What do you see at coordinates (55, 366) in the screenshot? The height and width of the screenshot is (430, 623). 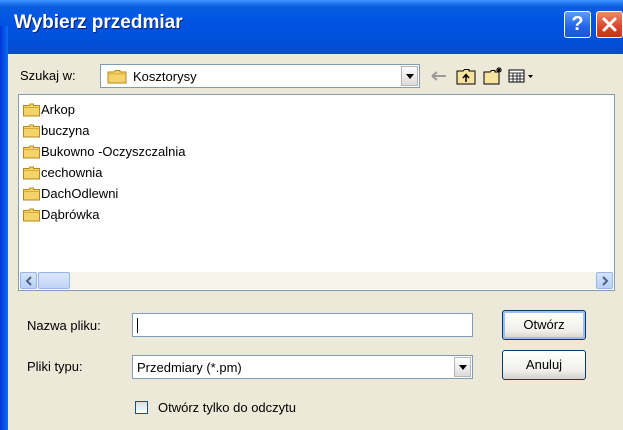 I see `filetype-label: Pliki typu:` at bounding box center [55, 366].